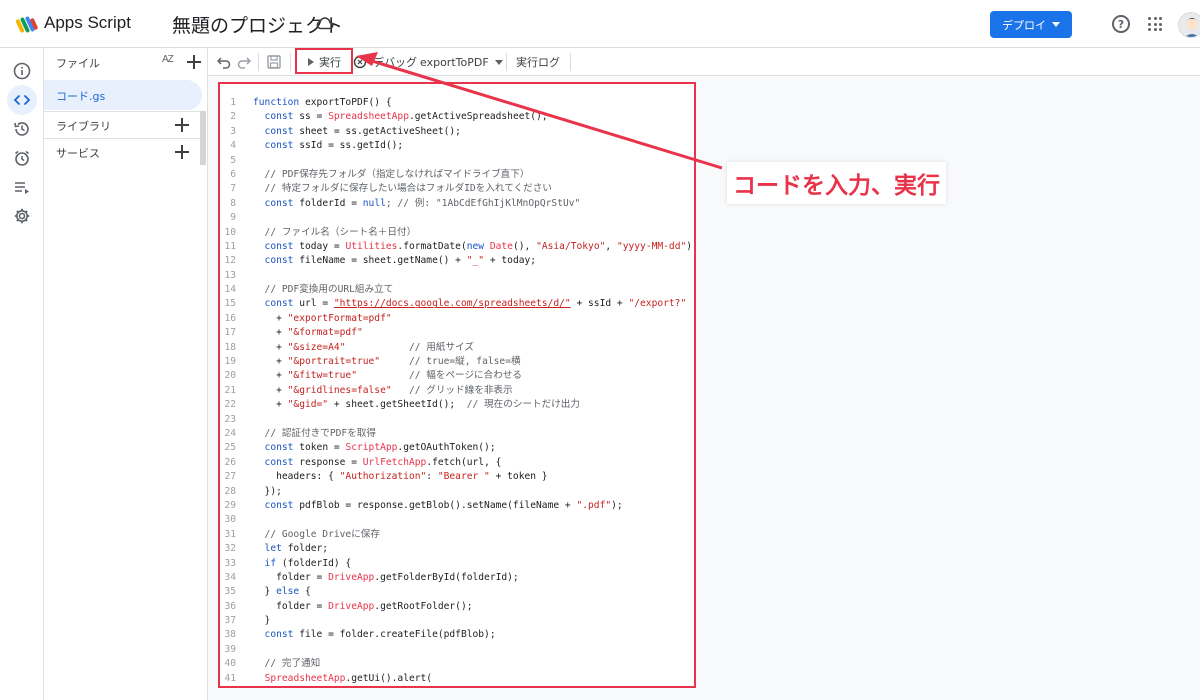 The image size is (1200, 700). What do you see at coordinates (22, 129) in the screenshot?
I see `history-icon` at bounding box center [22, 129].